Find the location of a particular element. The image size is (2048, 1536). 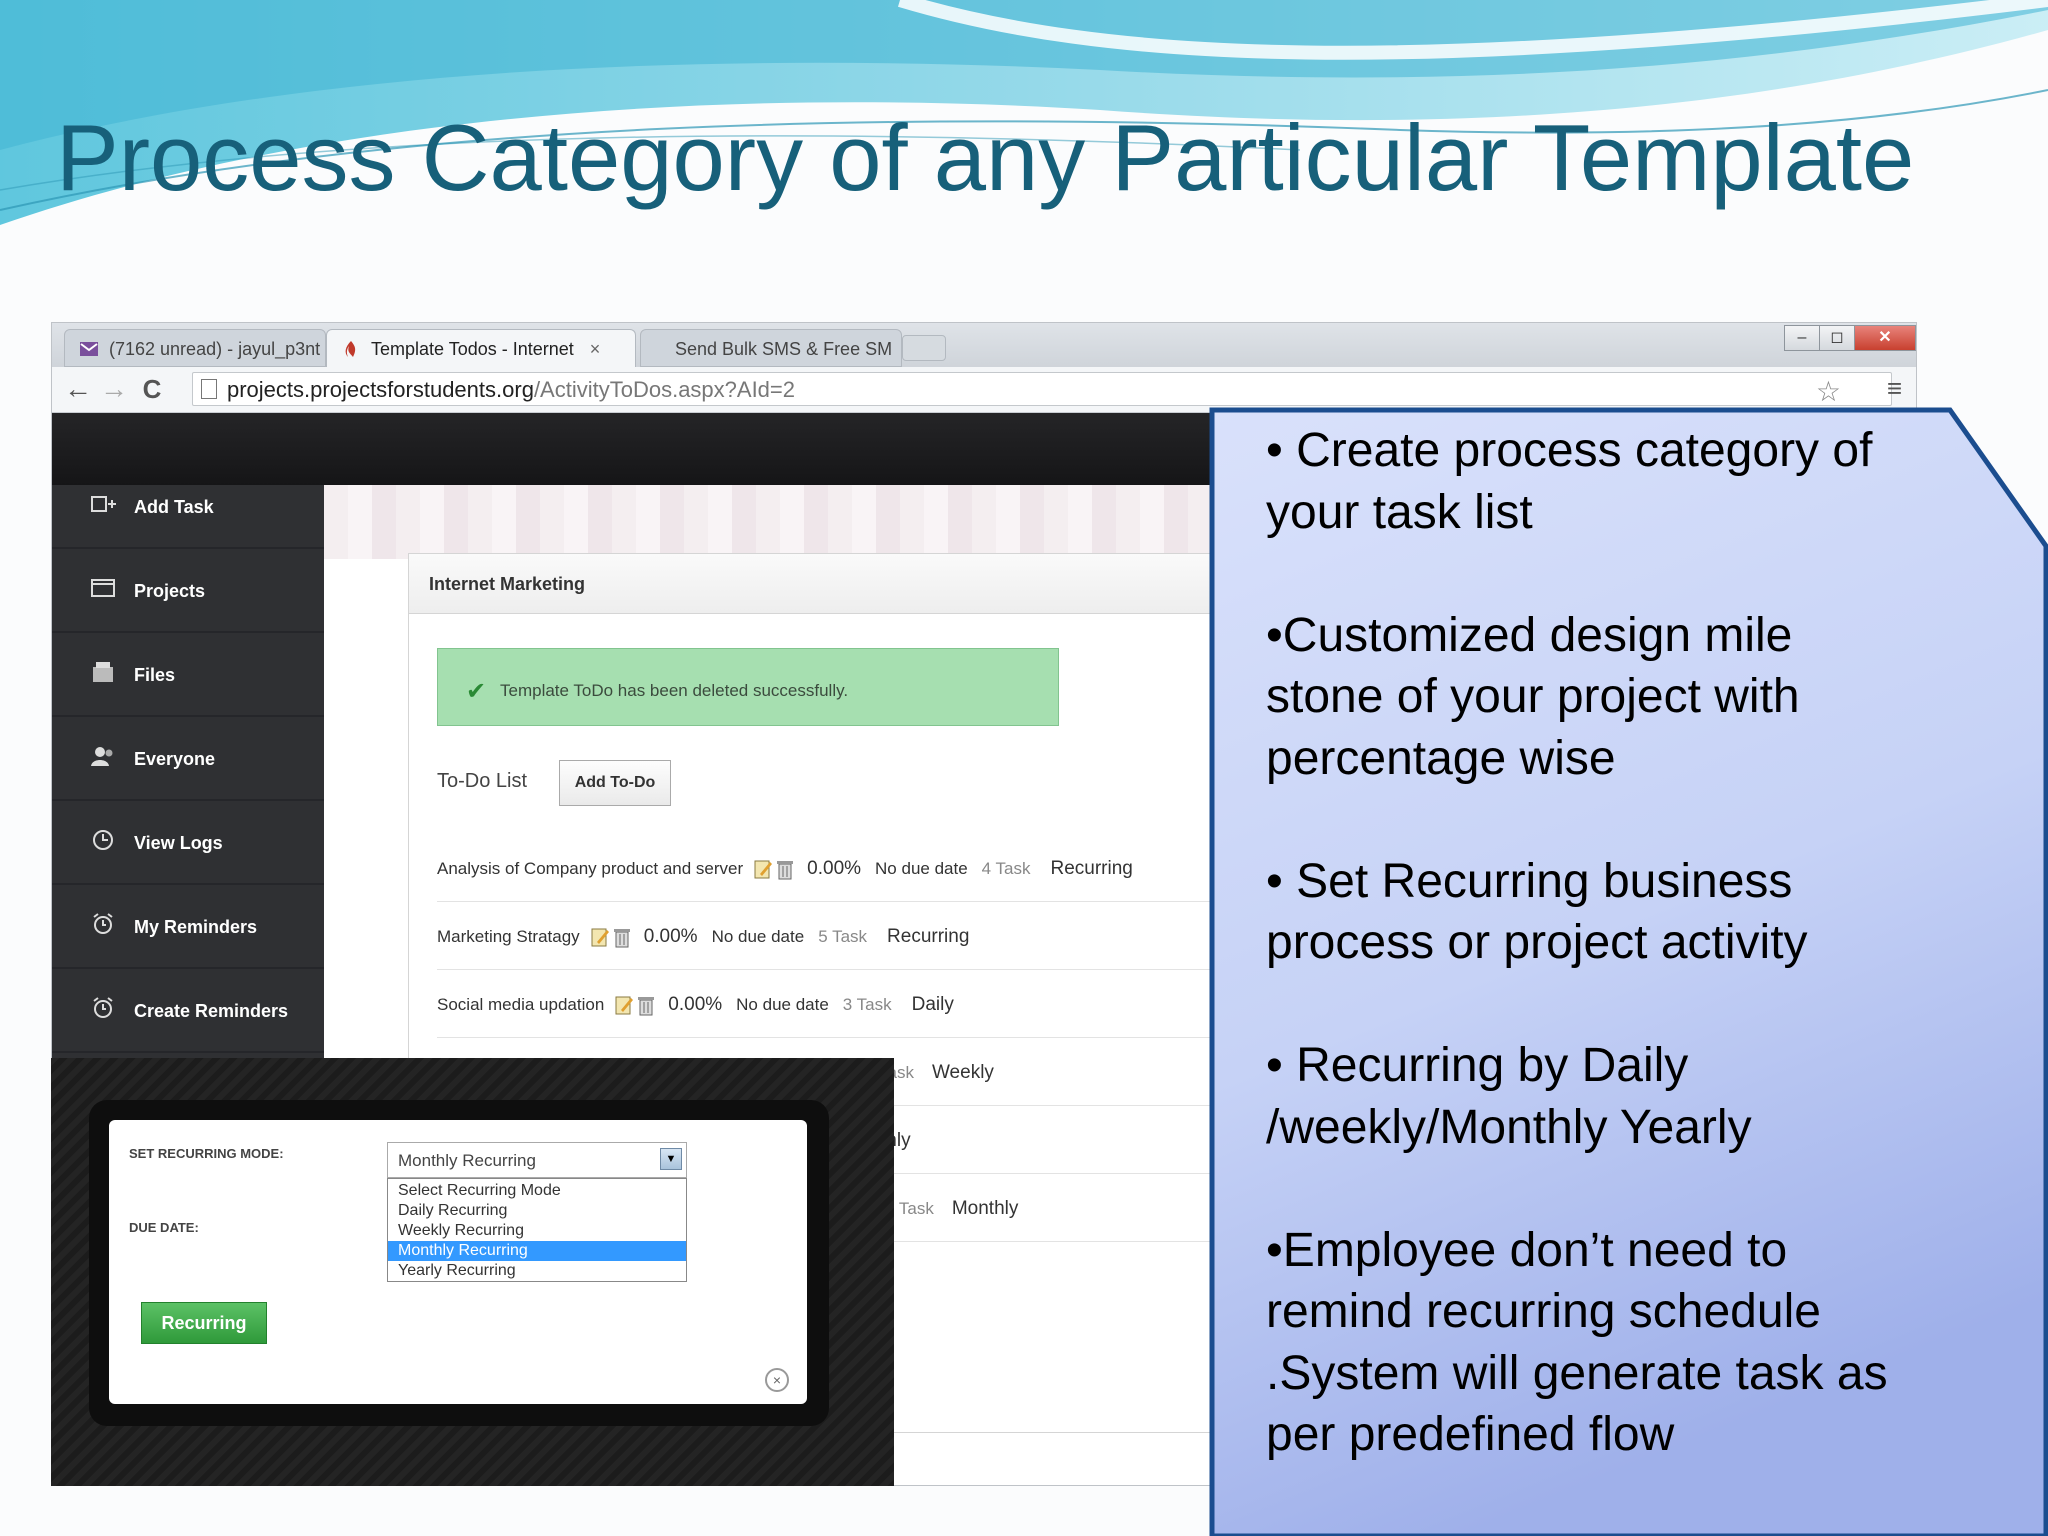

sidebar-item-label: View Logs is located at coordinates (178, 843).